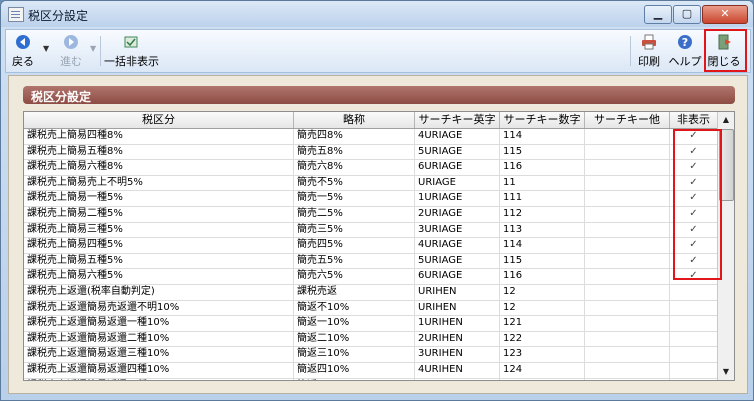 This screenshot has height=401, width=754. I want to click on abbreviation-cell: 簡売一5%, so click(354, 198).